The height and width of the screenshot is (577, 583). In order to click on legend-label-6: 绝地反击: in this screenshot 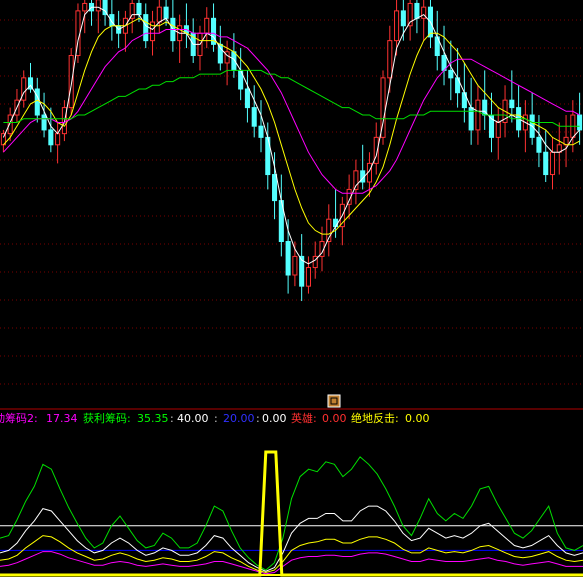, I will do `click(375, 418)`.